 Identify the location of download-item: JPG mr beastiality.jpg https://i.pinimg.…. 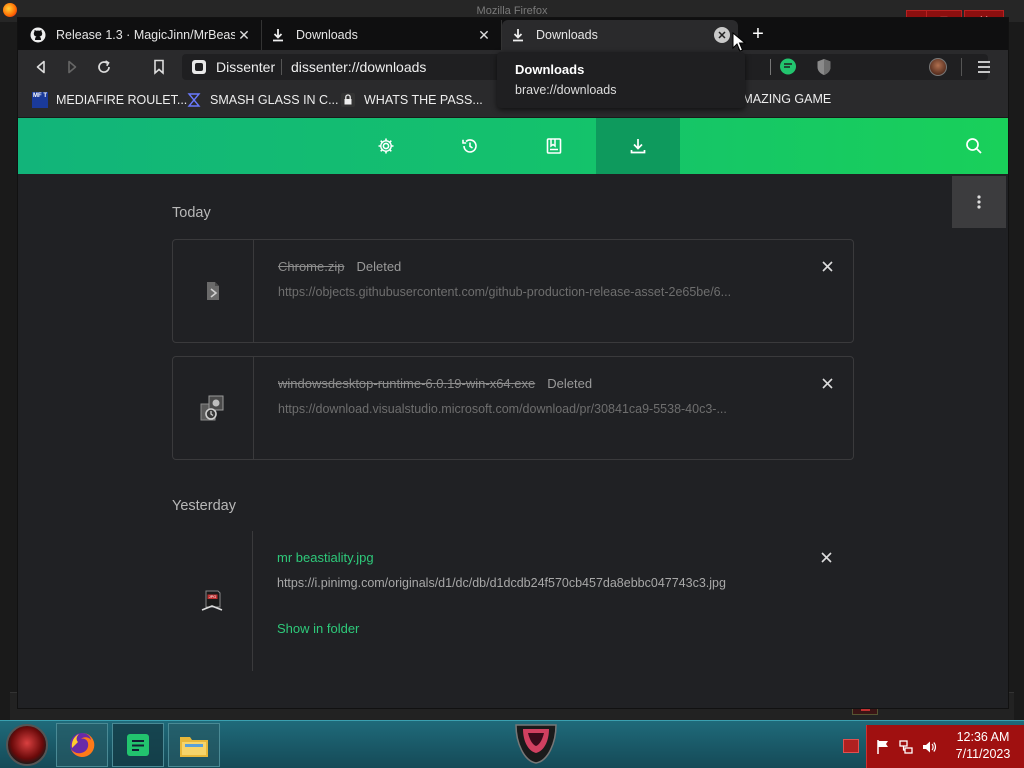
(513, 601).